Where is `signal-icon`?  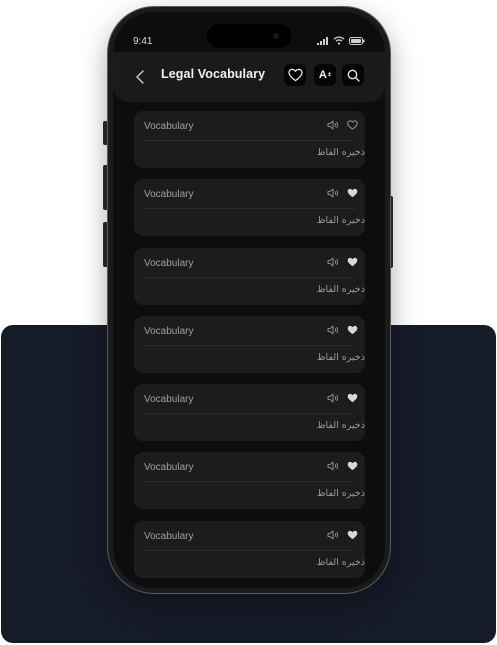
signal-icon is located at coordinates (322, 40).